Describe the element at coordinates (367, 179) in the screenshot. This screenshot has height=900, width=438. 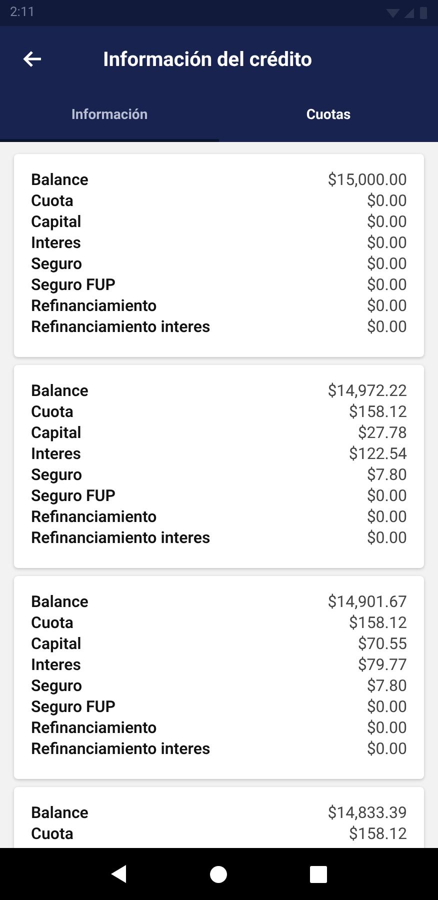
I see `row-value: $15,000.00` at that location.